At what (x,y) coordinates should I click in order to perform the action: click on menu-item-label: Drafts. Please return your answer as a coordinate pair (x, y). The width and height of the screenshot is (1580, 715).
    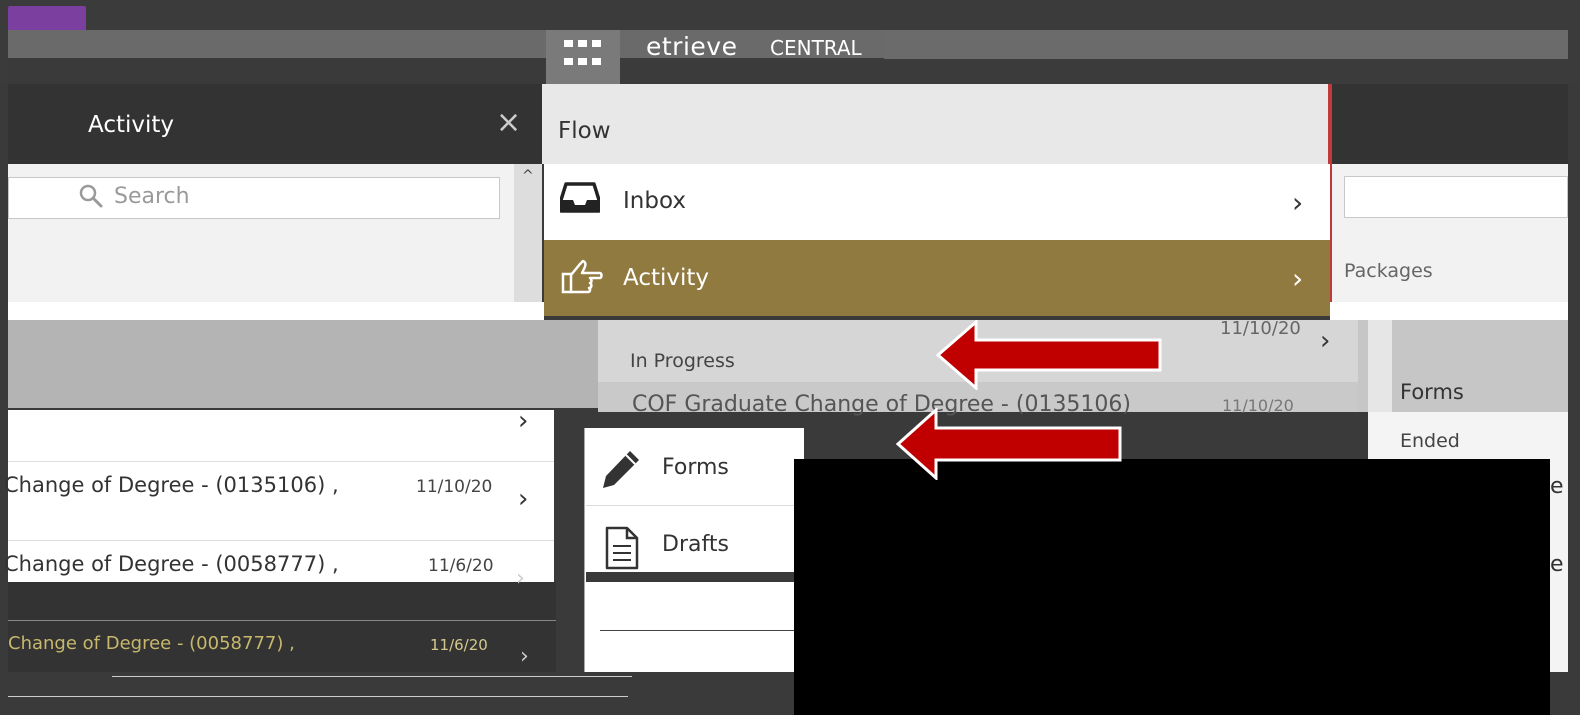
    Looking at the image, I should click on (695, 544).